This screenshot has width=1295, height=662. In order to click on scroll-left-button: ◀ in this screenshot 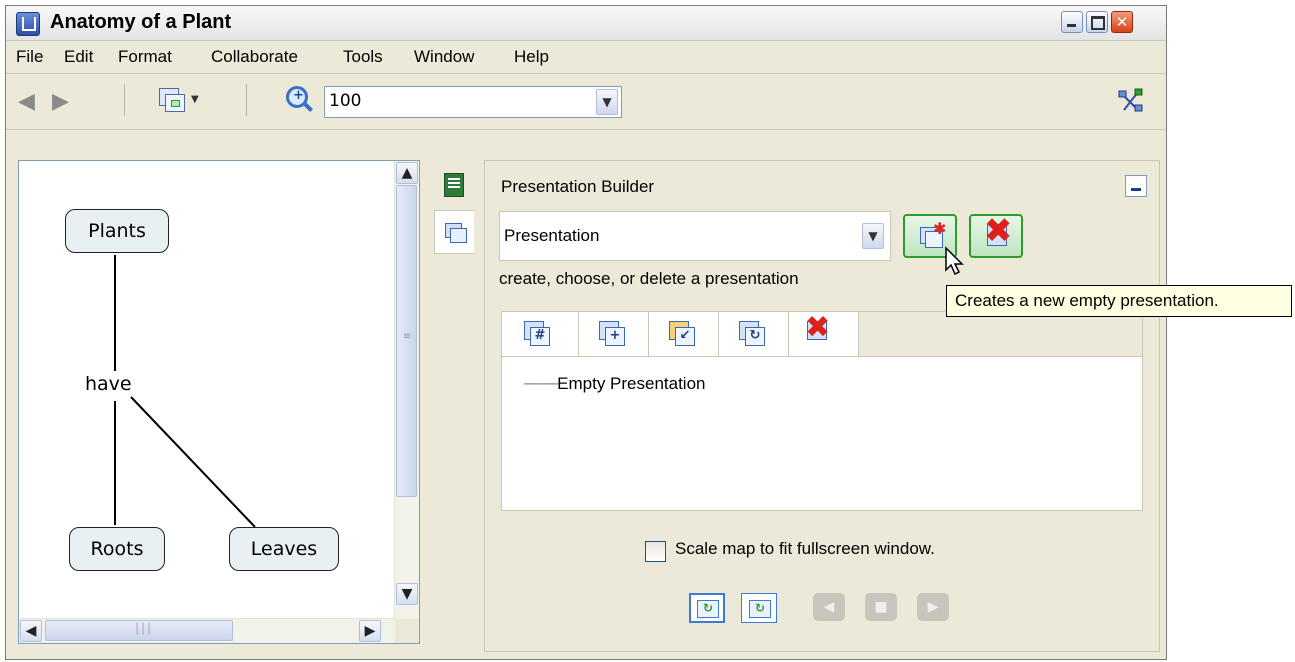, I will do `click(31, 631)`.